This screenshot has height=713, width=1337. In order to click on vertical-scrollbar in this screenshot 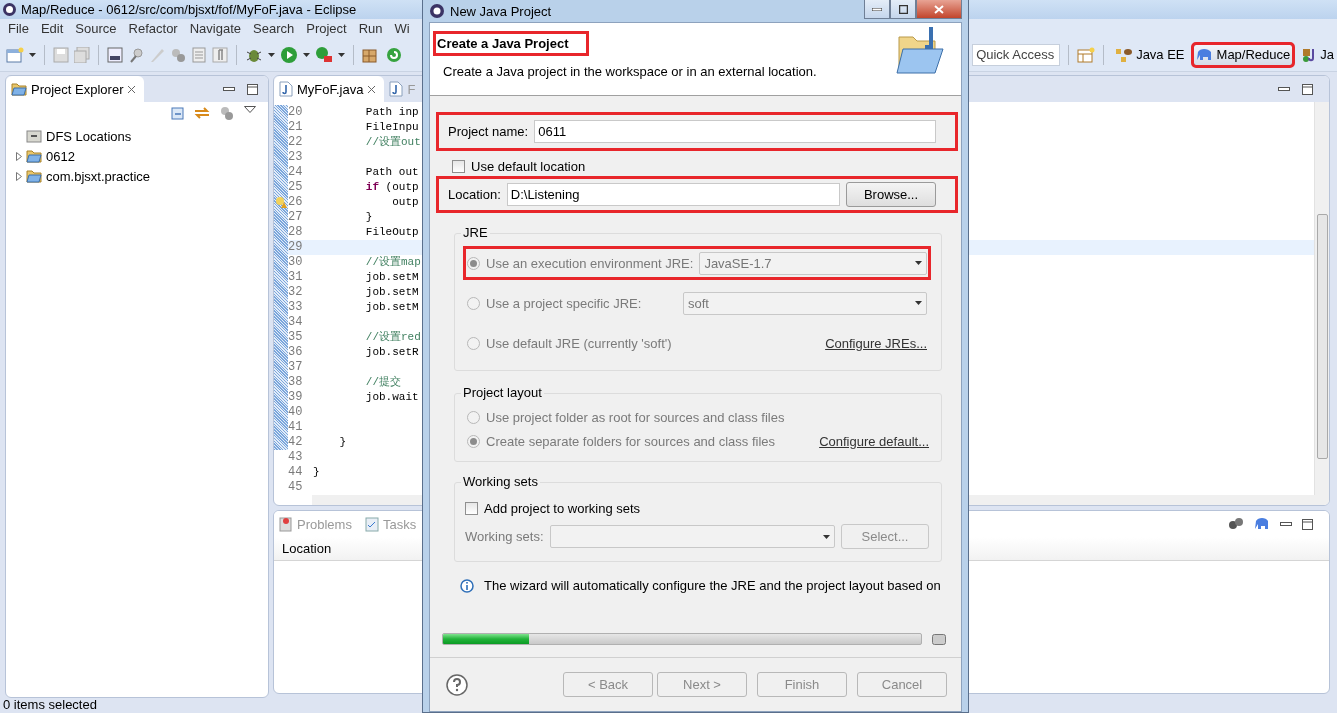, I will do `click(1321, 298)`.